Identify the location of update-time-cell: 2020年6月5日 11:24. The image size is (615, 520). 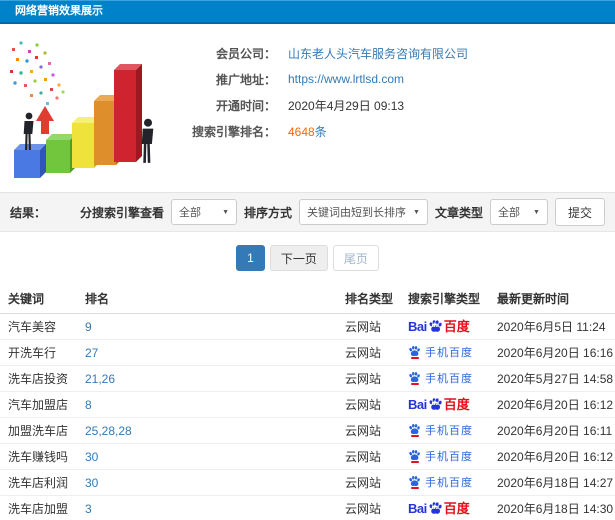
(552, 326).